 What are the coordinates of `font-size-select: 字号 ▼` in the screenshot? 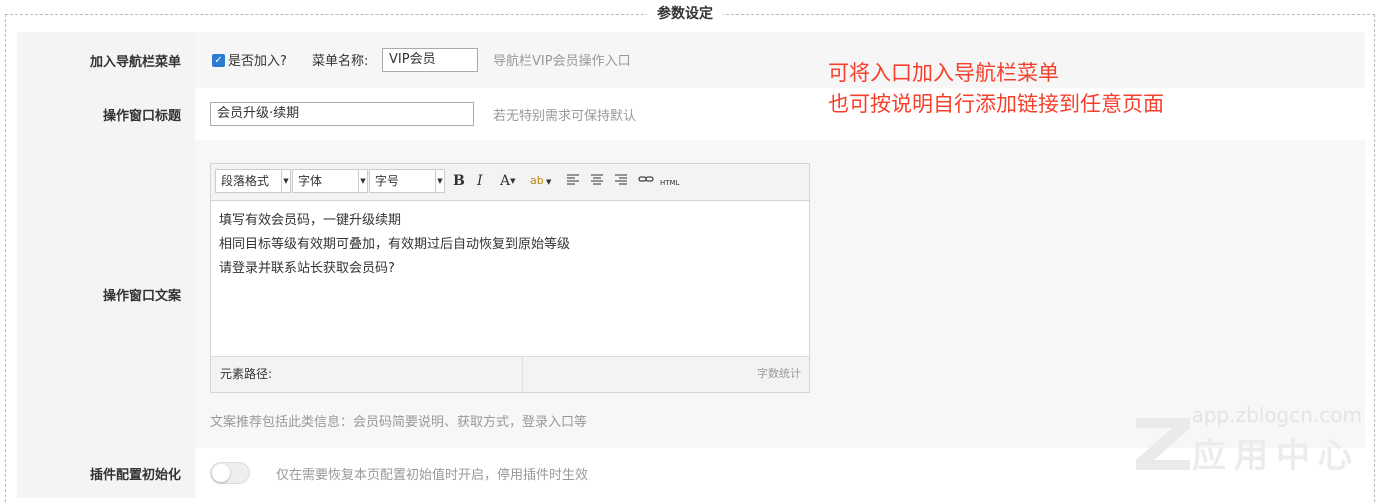 It's located at (407, 181).